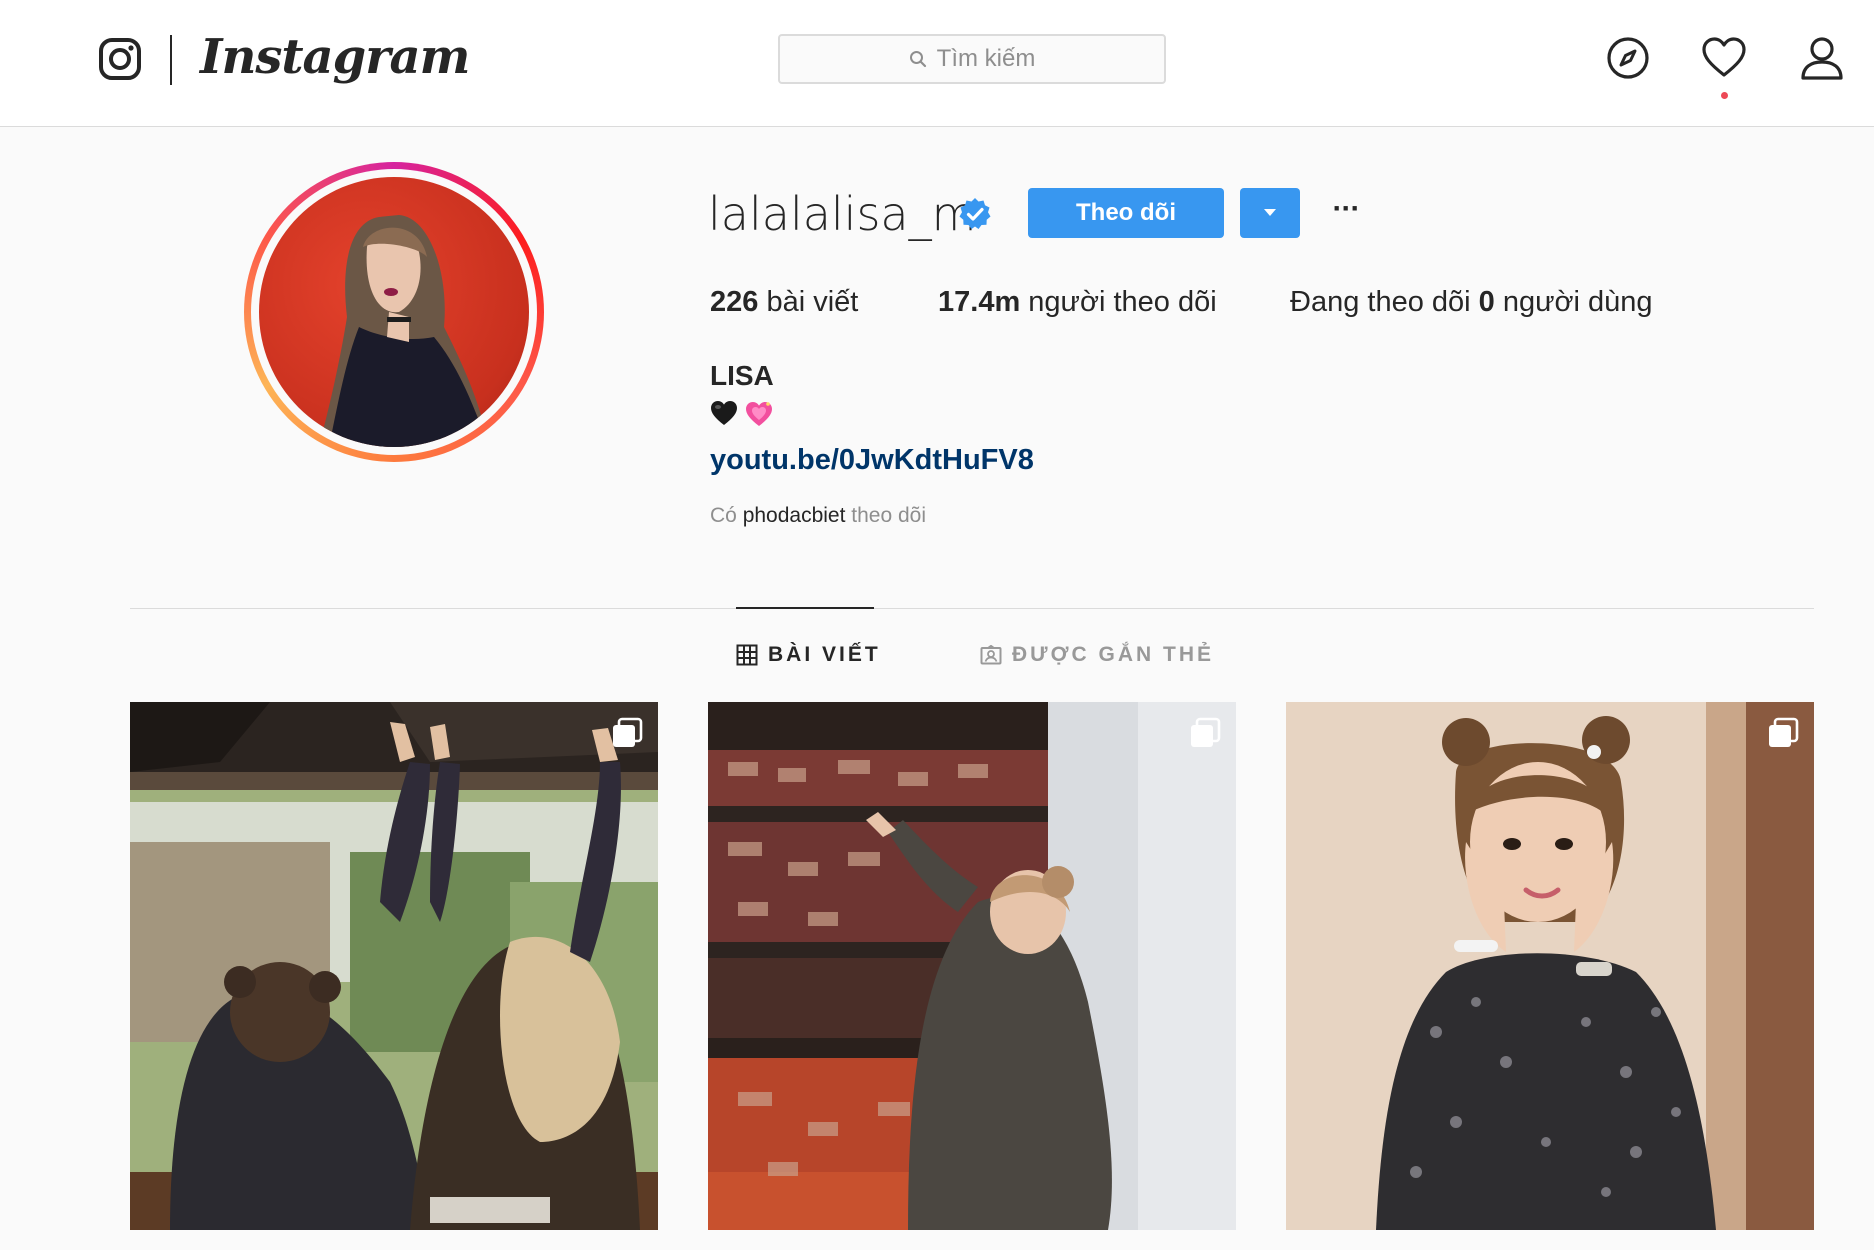 The width and height of the screenshot is (1874, 1250). What do you see at coordinates (917, 59) in the screenshot?
I see `search-icon` at bounding box center [917, 59].